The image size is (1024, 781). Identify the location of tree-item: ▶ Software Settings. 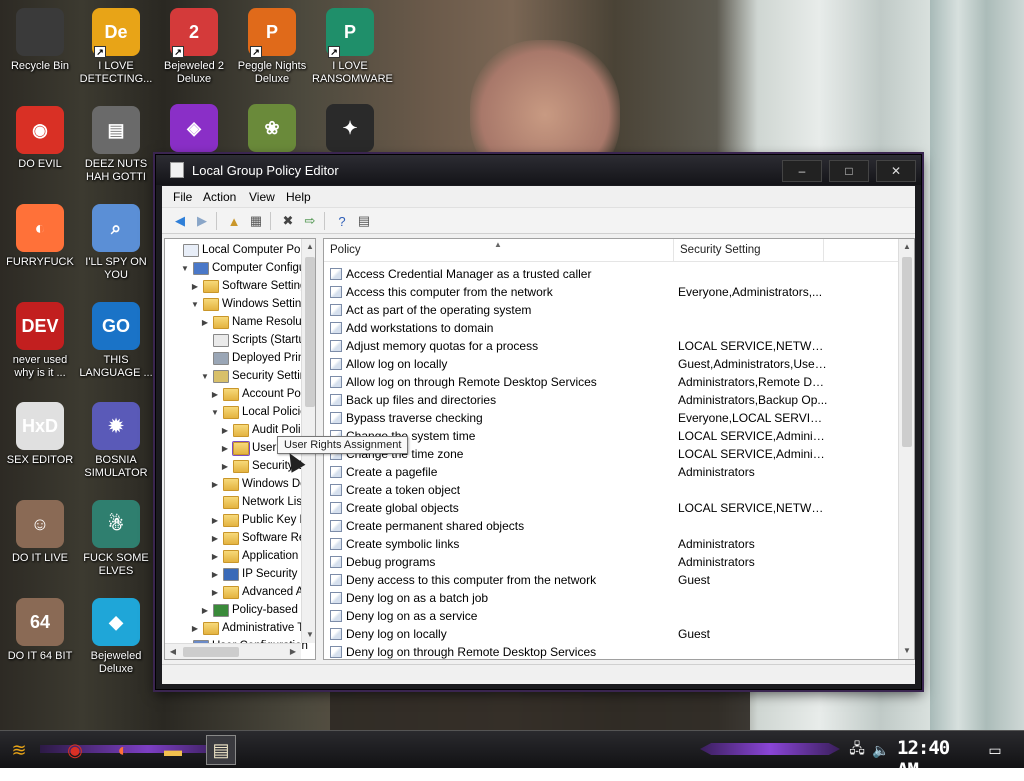
(250, 286).